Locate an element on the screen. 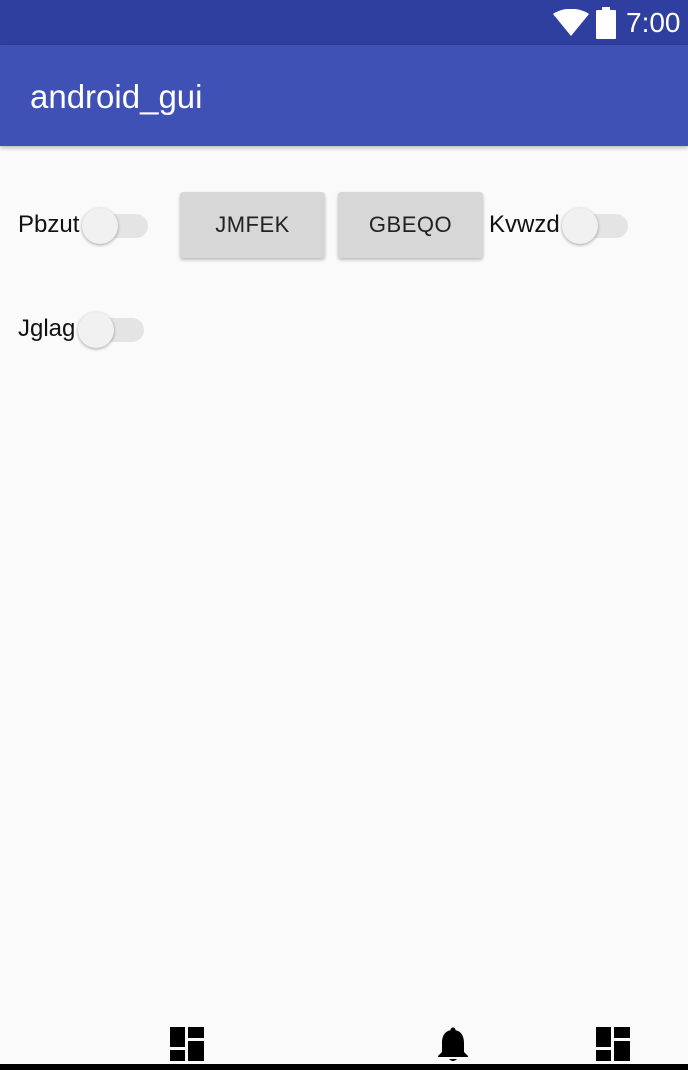 This screenshot has height=1070, width=688. jmfek-button: JMFEK is located at coordinates (252, 225).